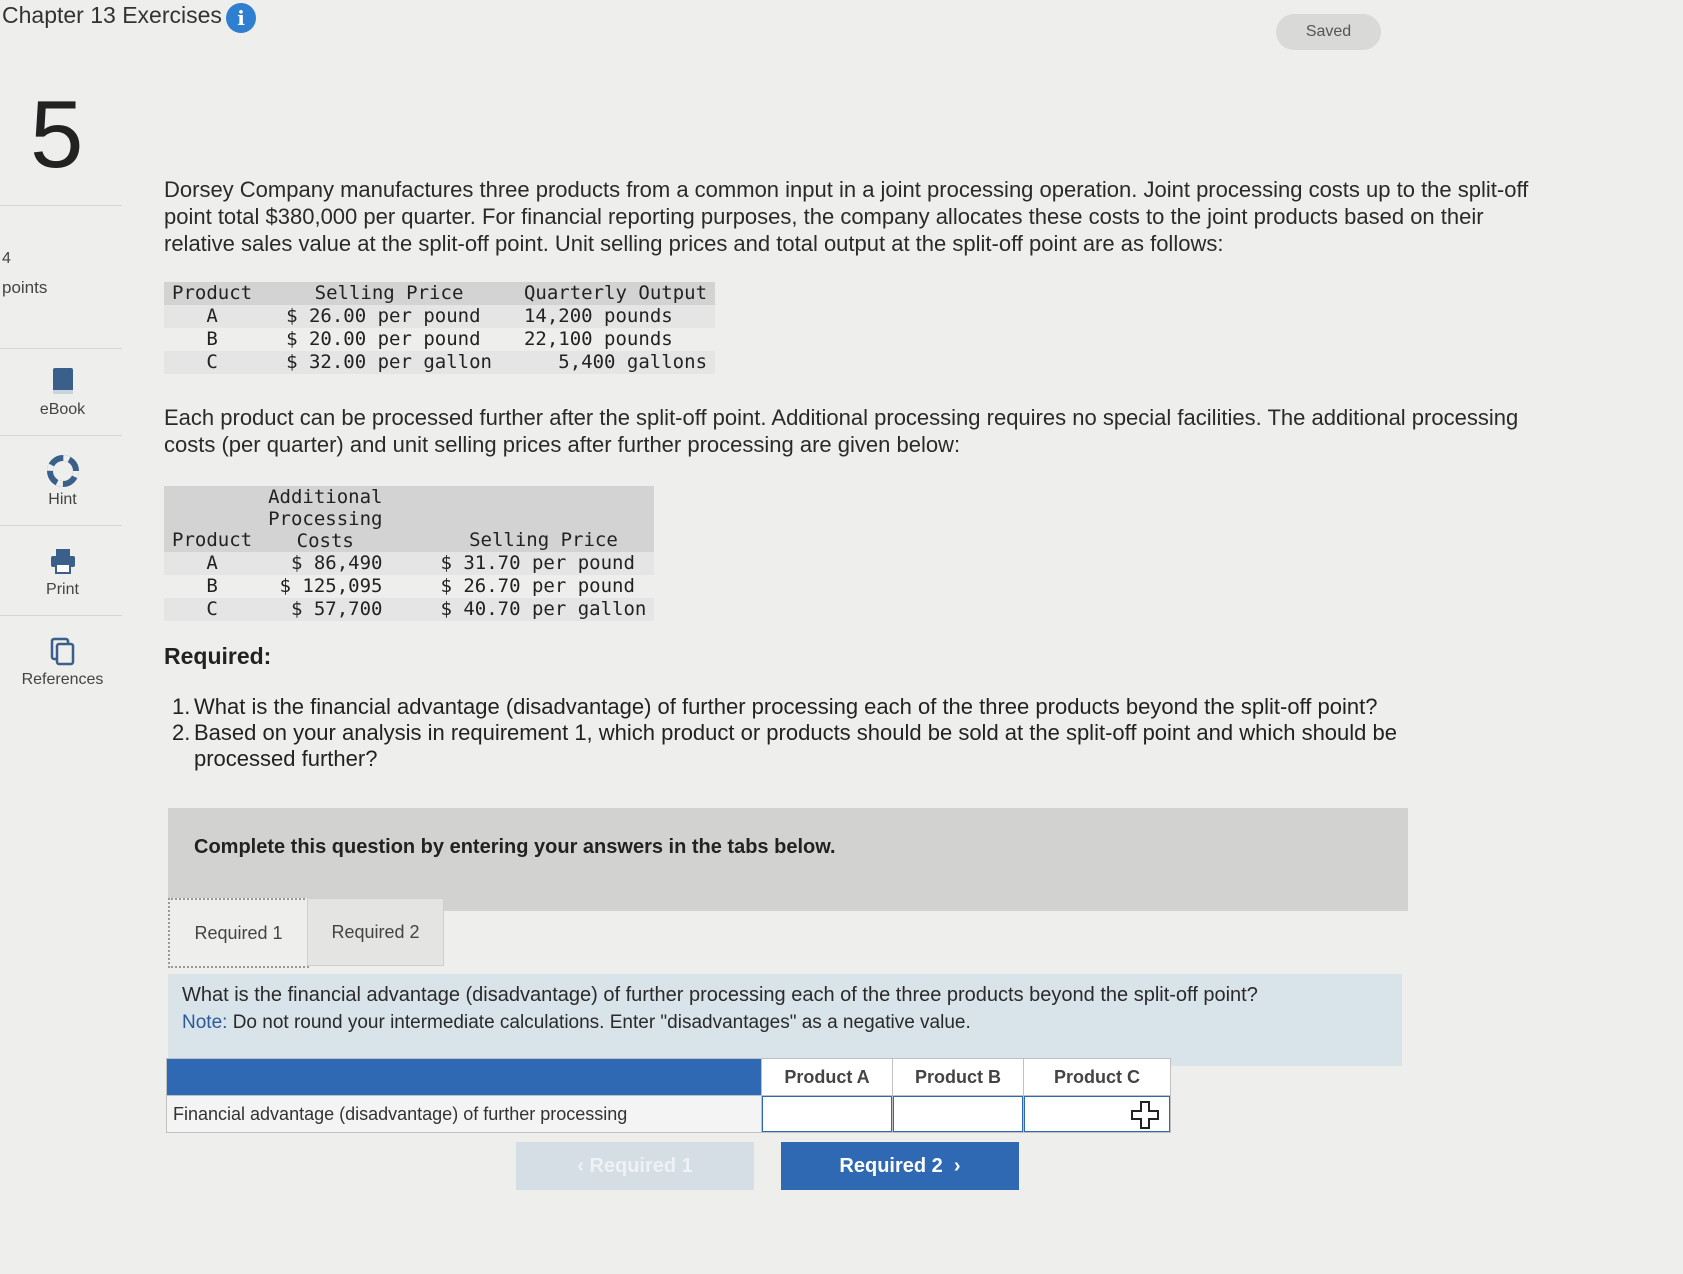 This screenshot has height=1274, width=1683. I want to click on column-header: Product A, so click(827, 1077).